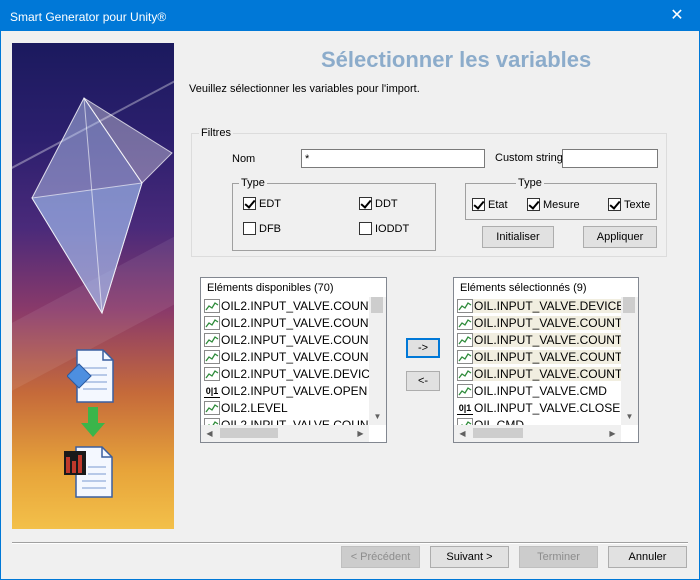 This screenshot has width=700, height=580. Describe the element at coordinates (285, 433) in the screenshot. I see `available-hscroll: ◀ ▶` at that location.